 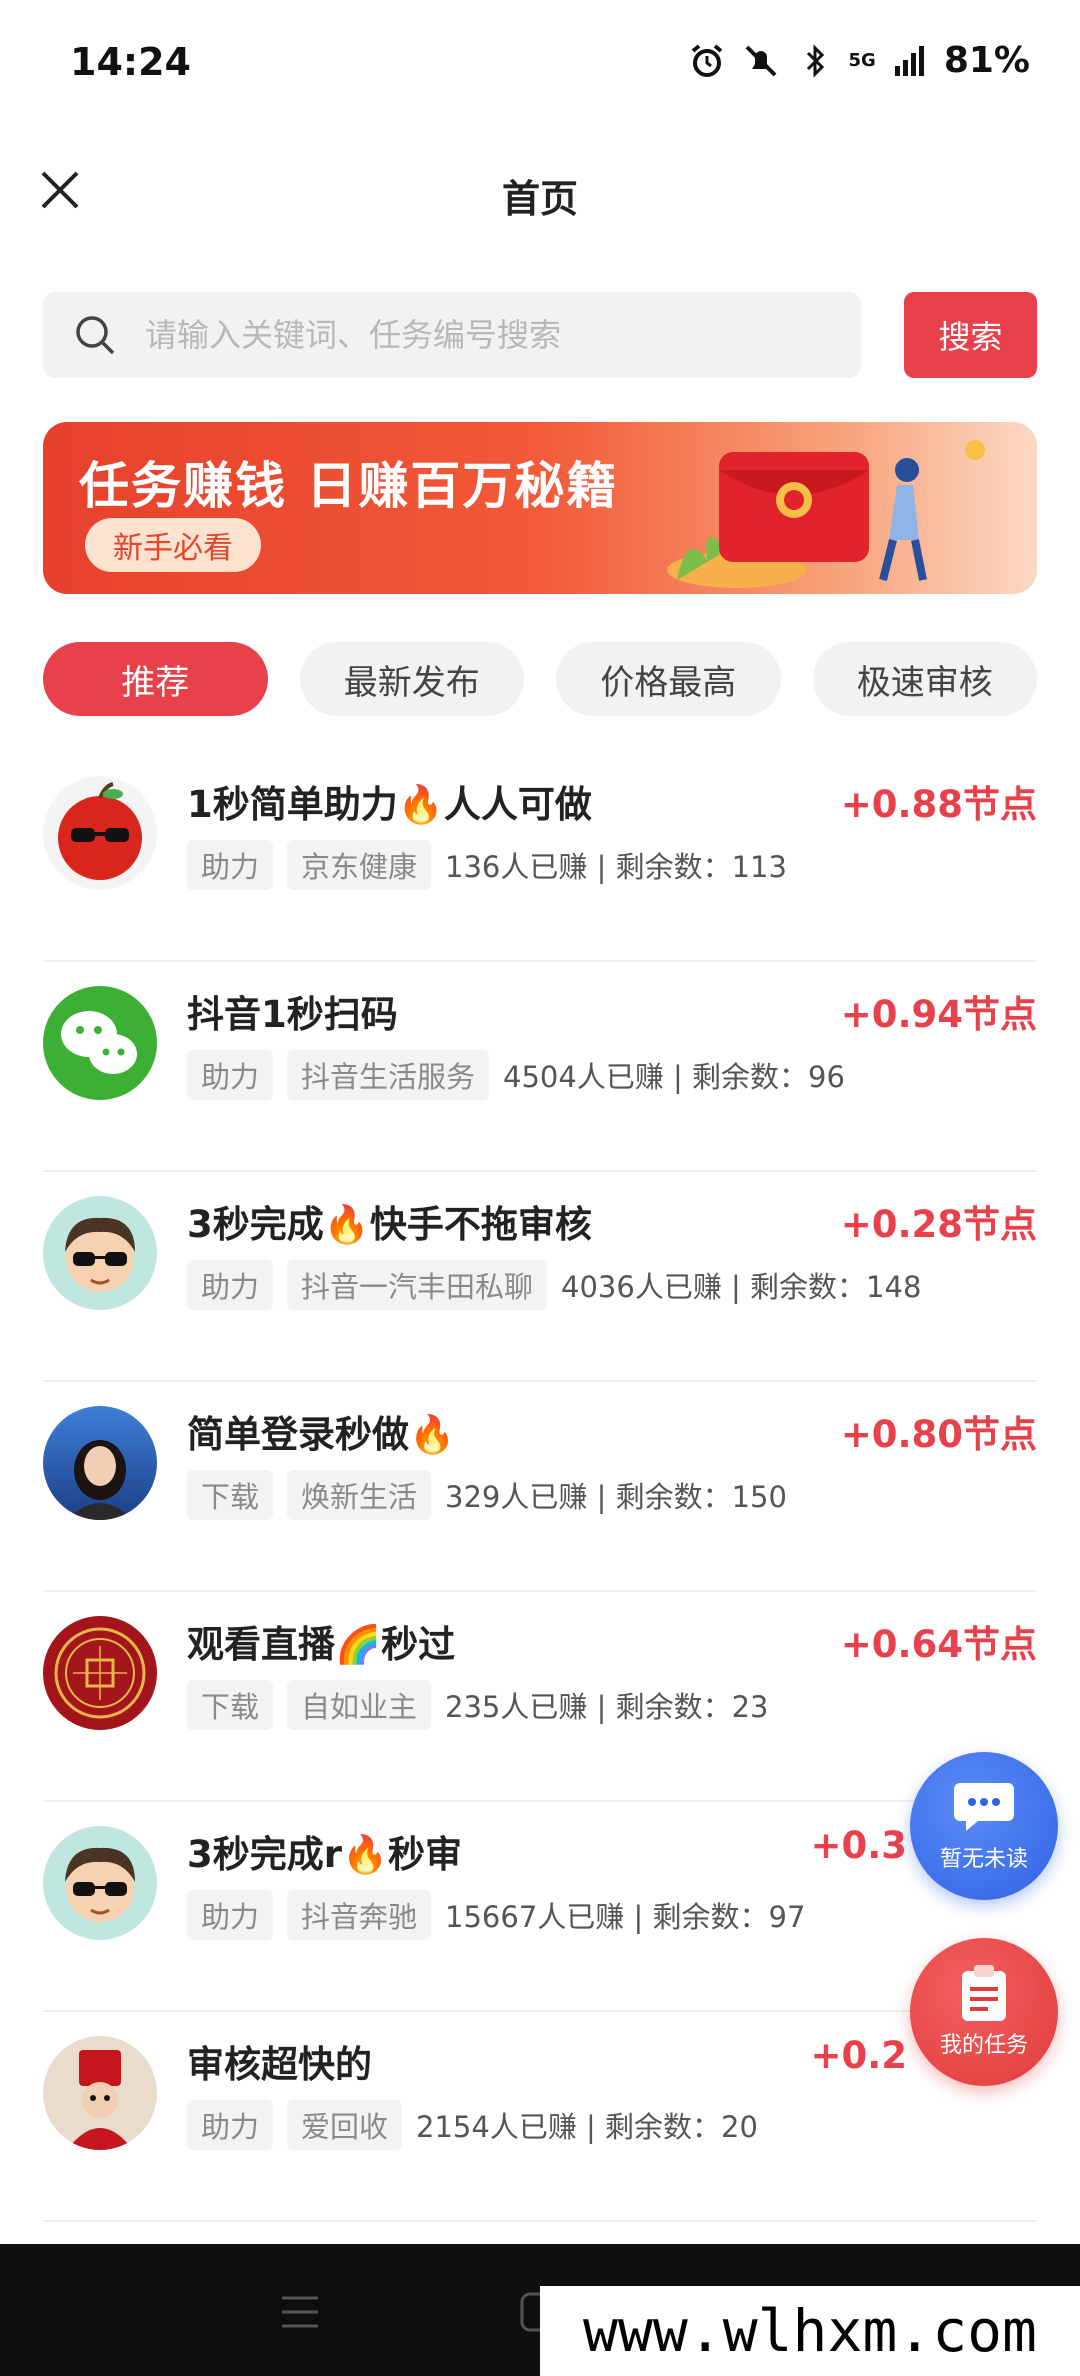 I want to click on task-meta: 助力 爱回收 2154人已赚 | 剩余数：20, so click(x=472, y=2125).